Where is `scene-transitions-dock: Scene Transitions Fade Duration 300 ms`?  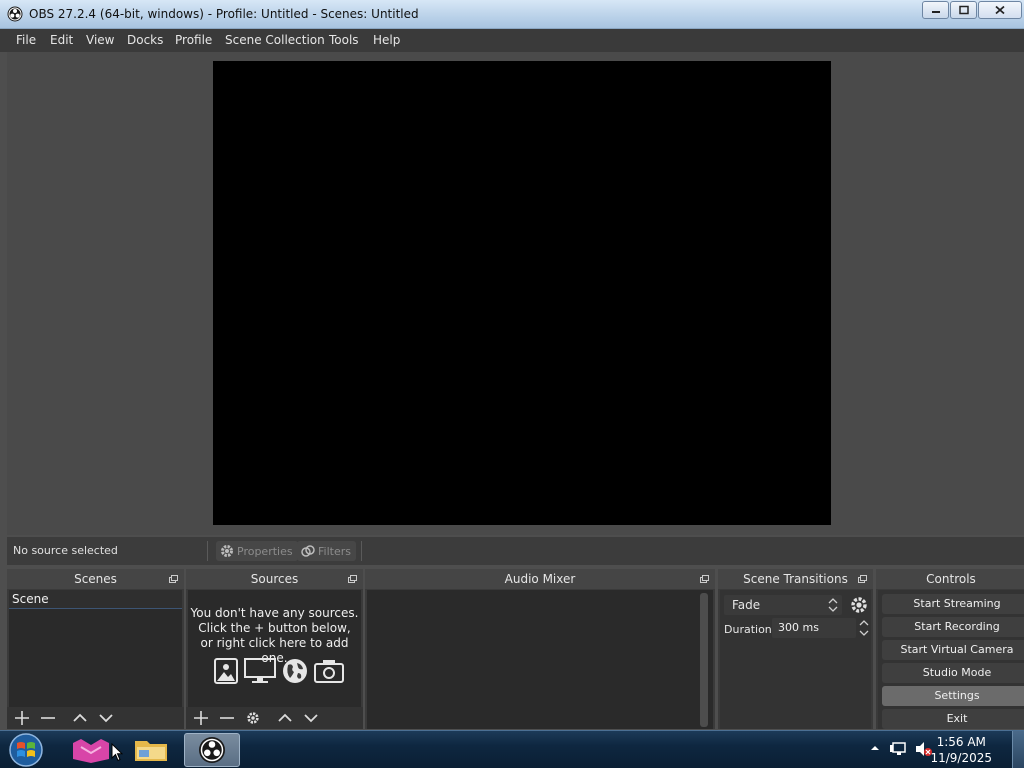 scene-transitions-dock: Scene Transitions Fade Duration 300 ms is located at coordinates (795, 649).